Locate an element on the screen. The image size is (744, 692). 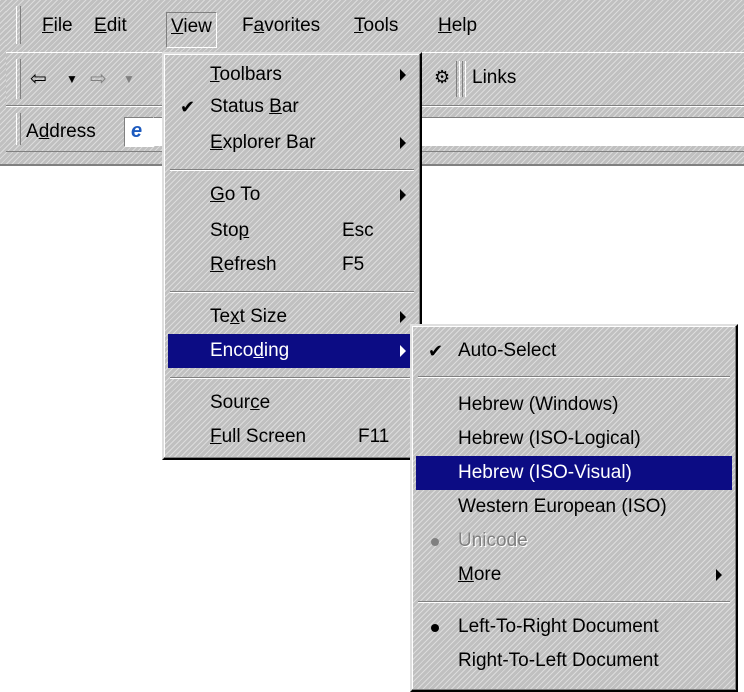
shortcut-stop: Esc is located at coordinates (358, 230).